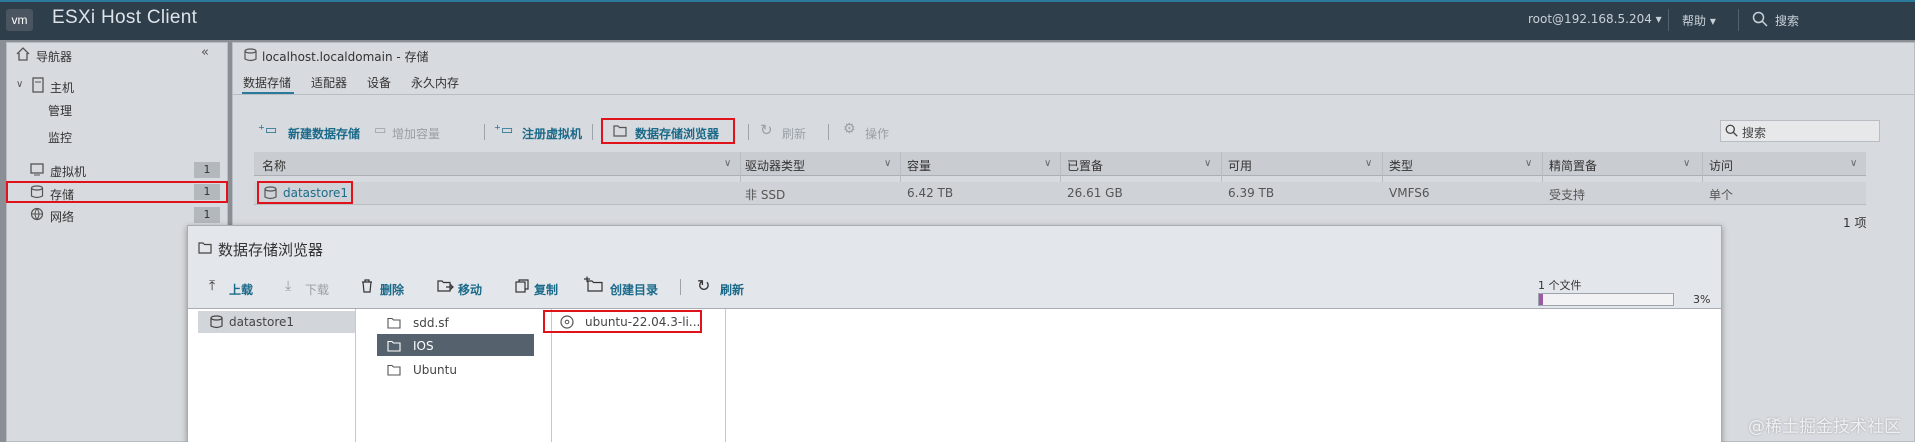 Image resolution: width=1915 pixels, height=442 pixels. I want to click on upload-progress-fill, so click(1541, 299).